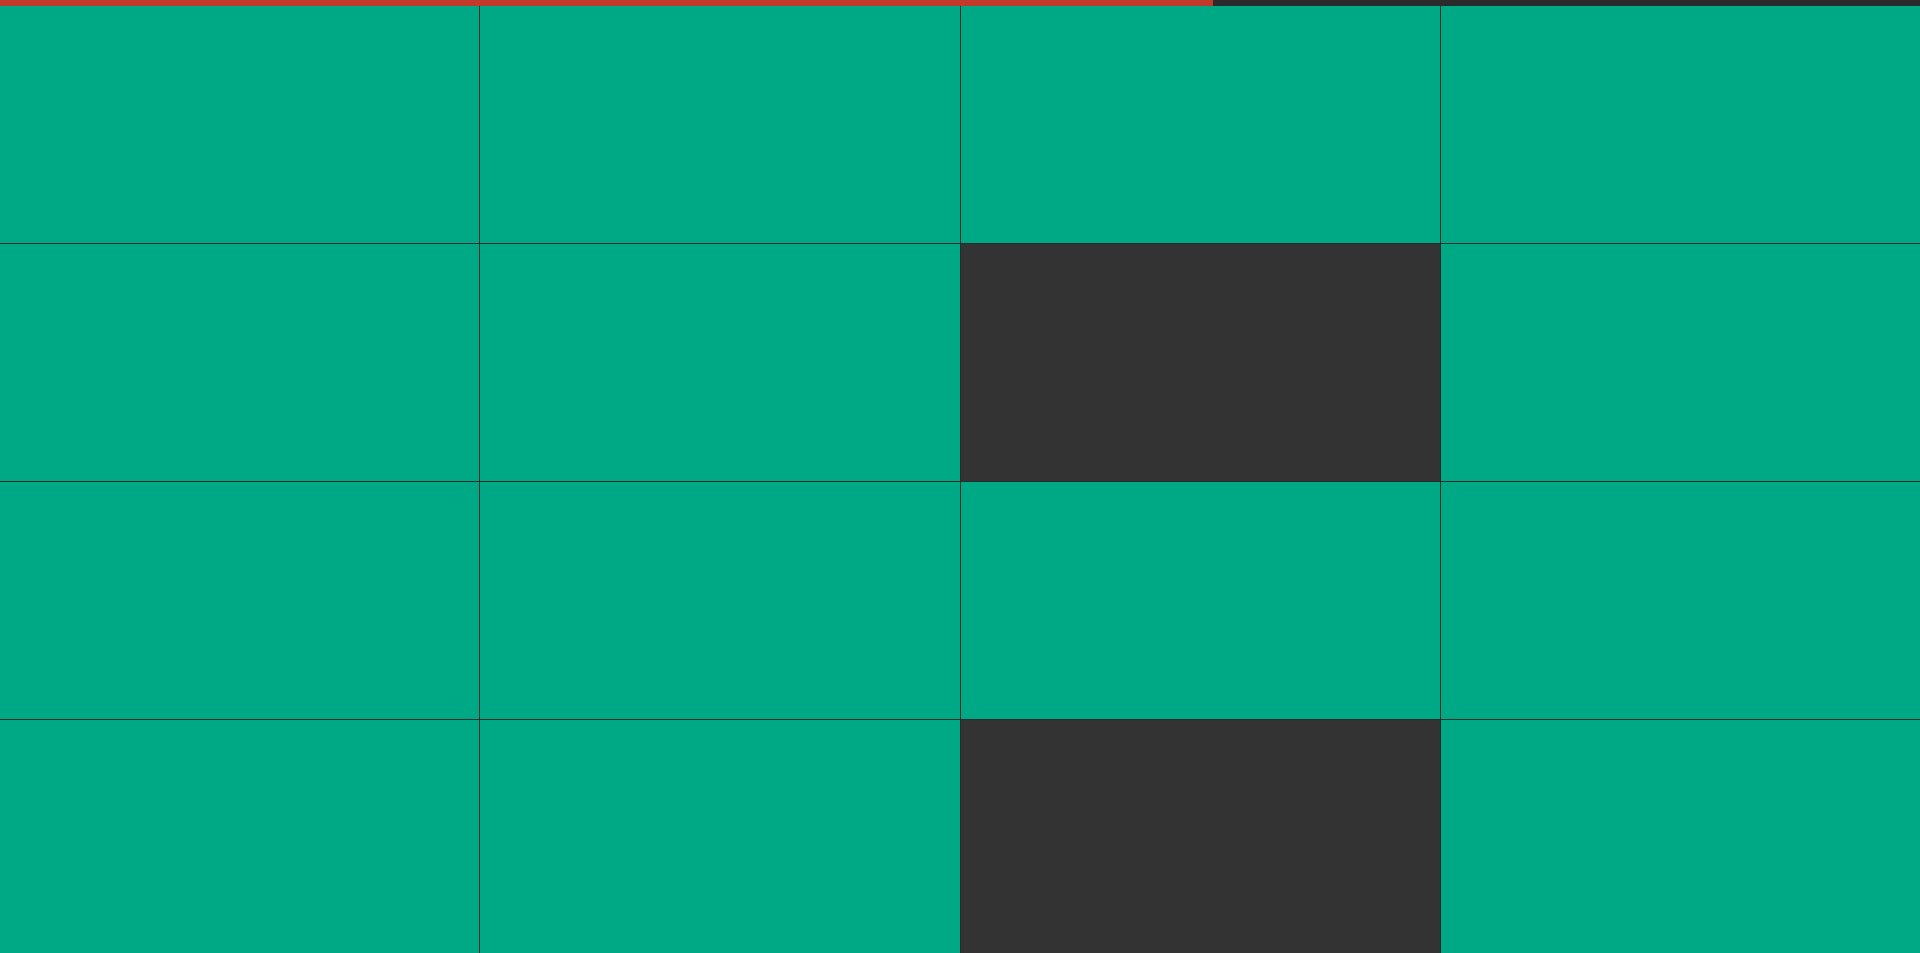  Describe the element at coordinates (1200, 600) in the screenshot. I see `tile-r3-c3` at that location.